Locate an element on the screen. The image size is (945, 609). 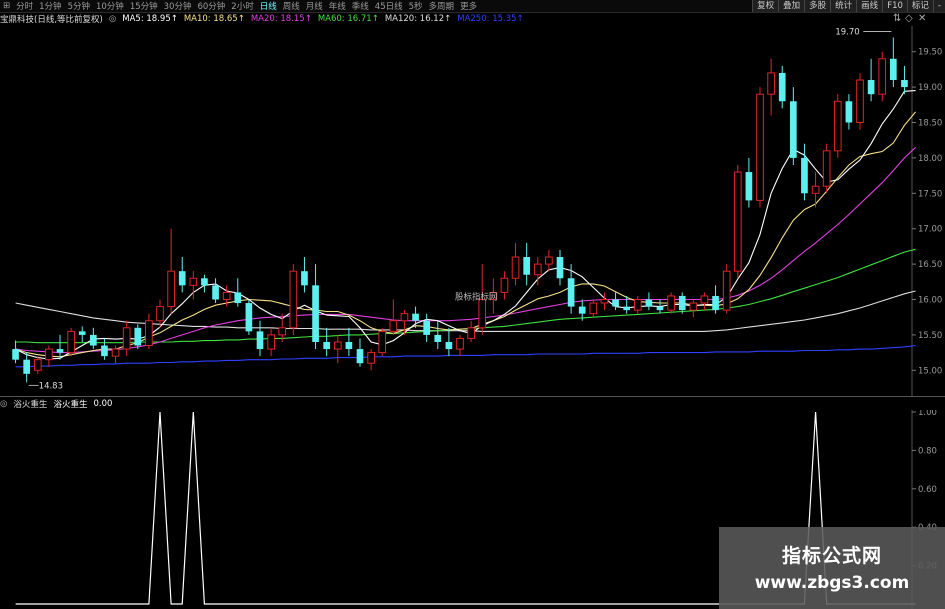
toolbar-button-5: F10 is located at coordinates (894, 6).